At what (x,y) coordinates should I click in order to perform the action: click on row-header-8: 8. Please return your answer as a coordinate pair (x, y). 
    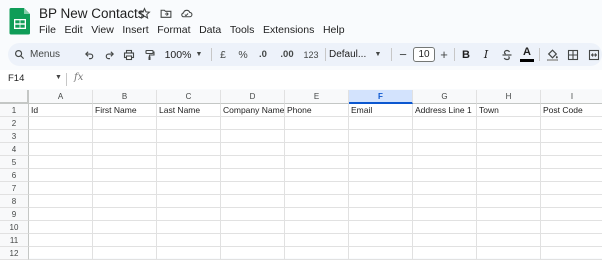
    Looking at the image, I should click on (14, 201).